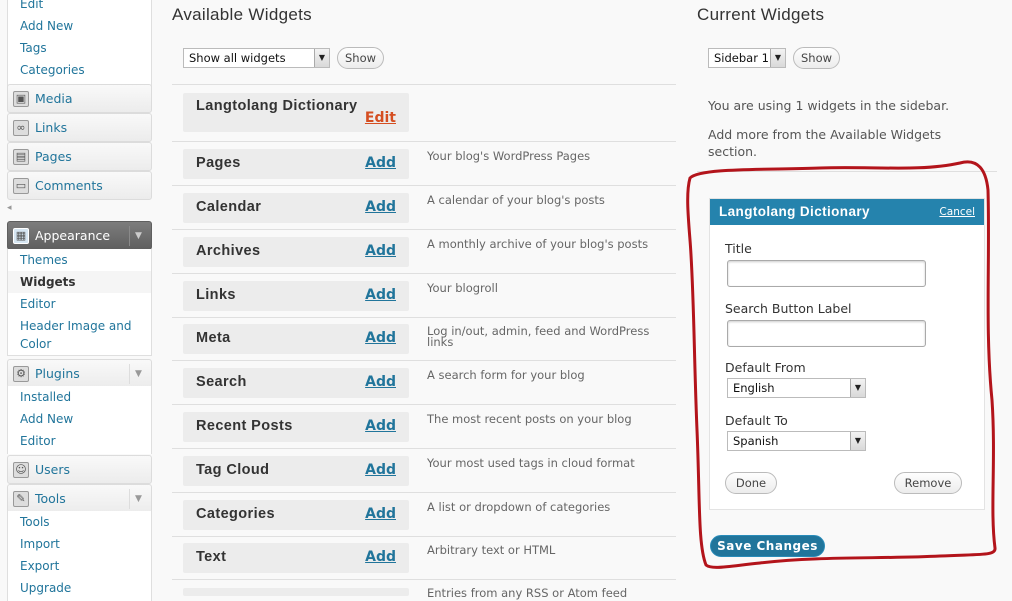 This screenshot has height=601, width=1012. Describe the element at coordinates (229, 207) in the screenshot. I see `widget-title: Calendar` at that location.